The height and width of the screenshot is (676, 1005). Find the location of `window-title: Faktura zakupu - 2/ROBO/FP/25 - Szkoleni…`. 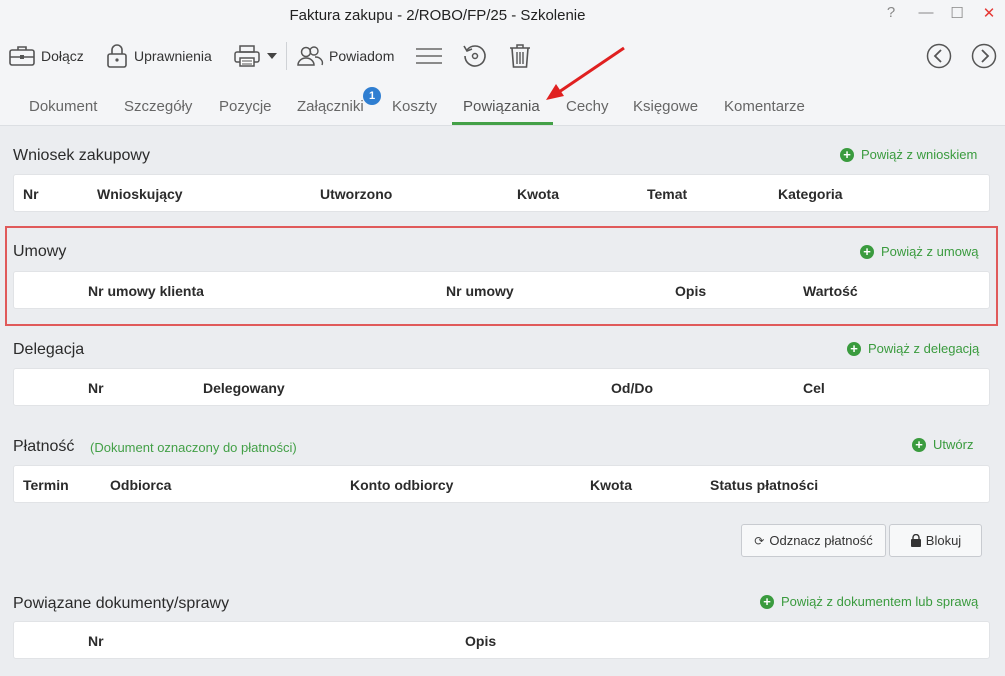

window-title: Faktura zakupu - 2/ROBO/FP/25 - Szkoleni… is located at coordinates (437, 15).